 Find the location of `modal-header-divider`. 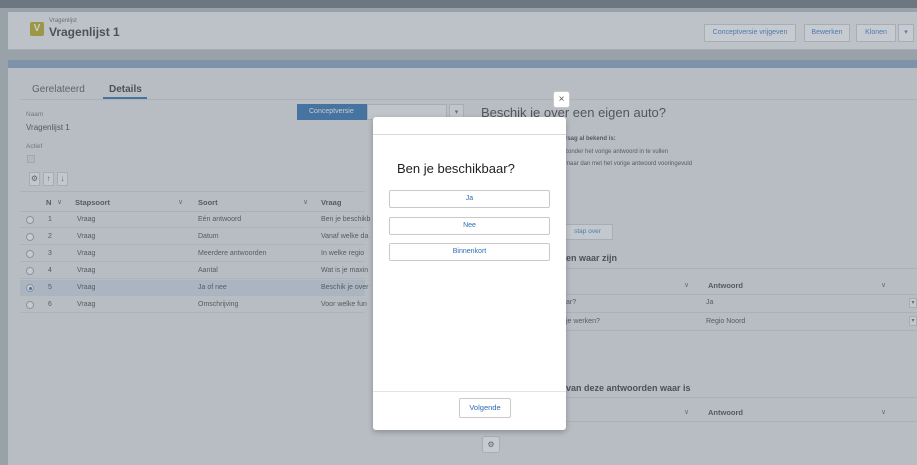

modal-header-divider is located at coordinates (469, 134).